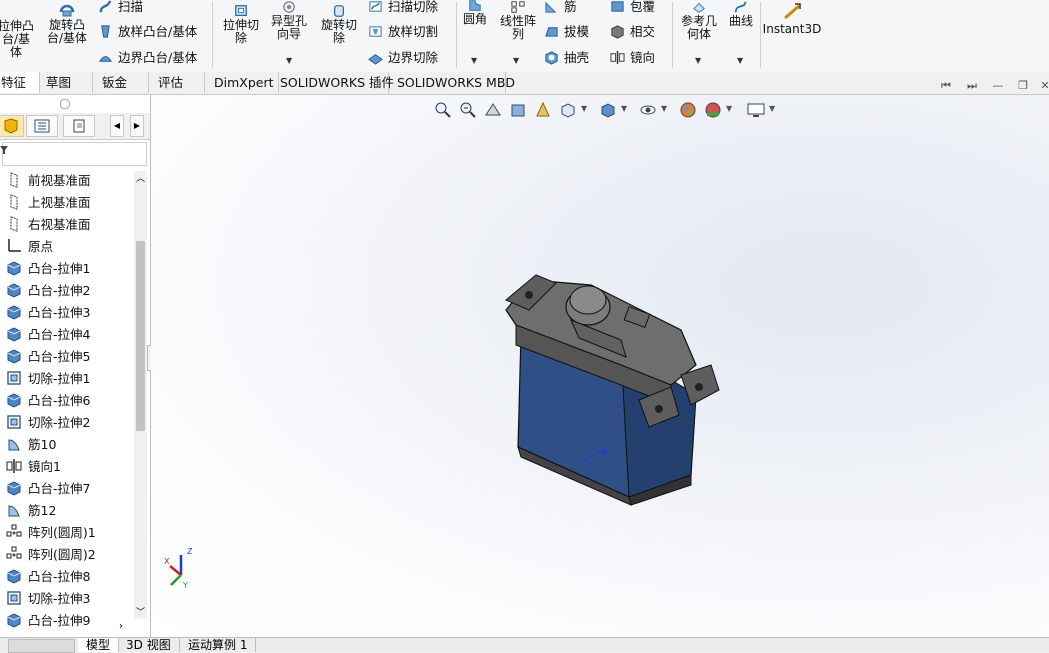 This screenshot has width=1049, height=653. What do you see at coordinates (698, 60) in the screenshot?
I see `reference-geometry-dropdown-icon: ▼` at bounding box center [698, 60].